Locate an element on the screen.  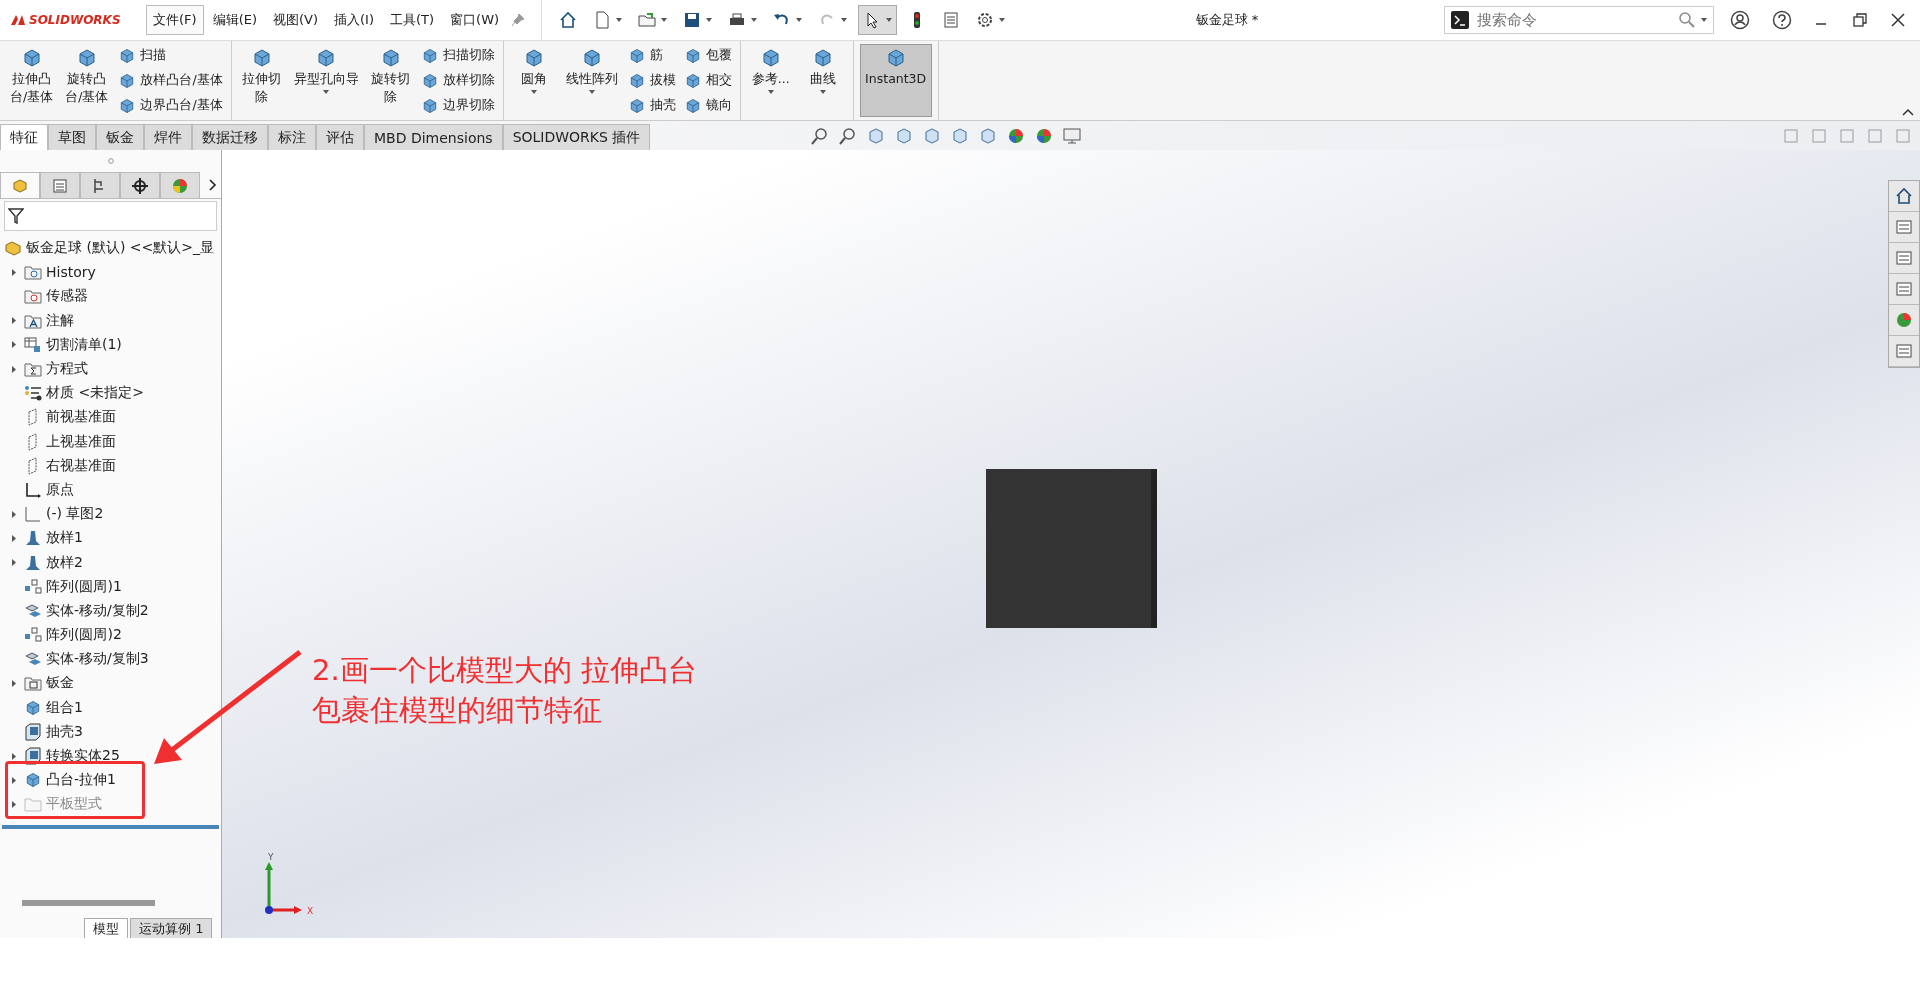
search-field: 搜索命令 is located at coordinates (1579, 20).